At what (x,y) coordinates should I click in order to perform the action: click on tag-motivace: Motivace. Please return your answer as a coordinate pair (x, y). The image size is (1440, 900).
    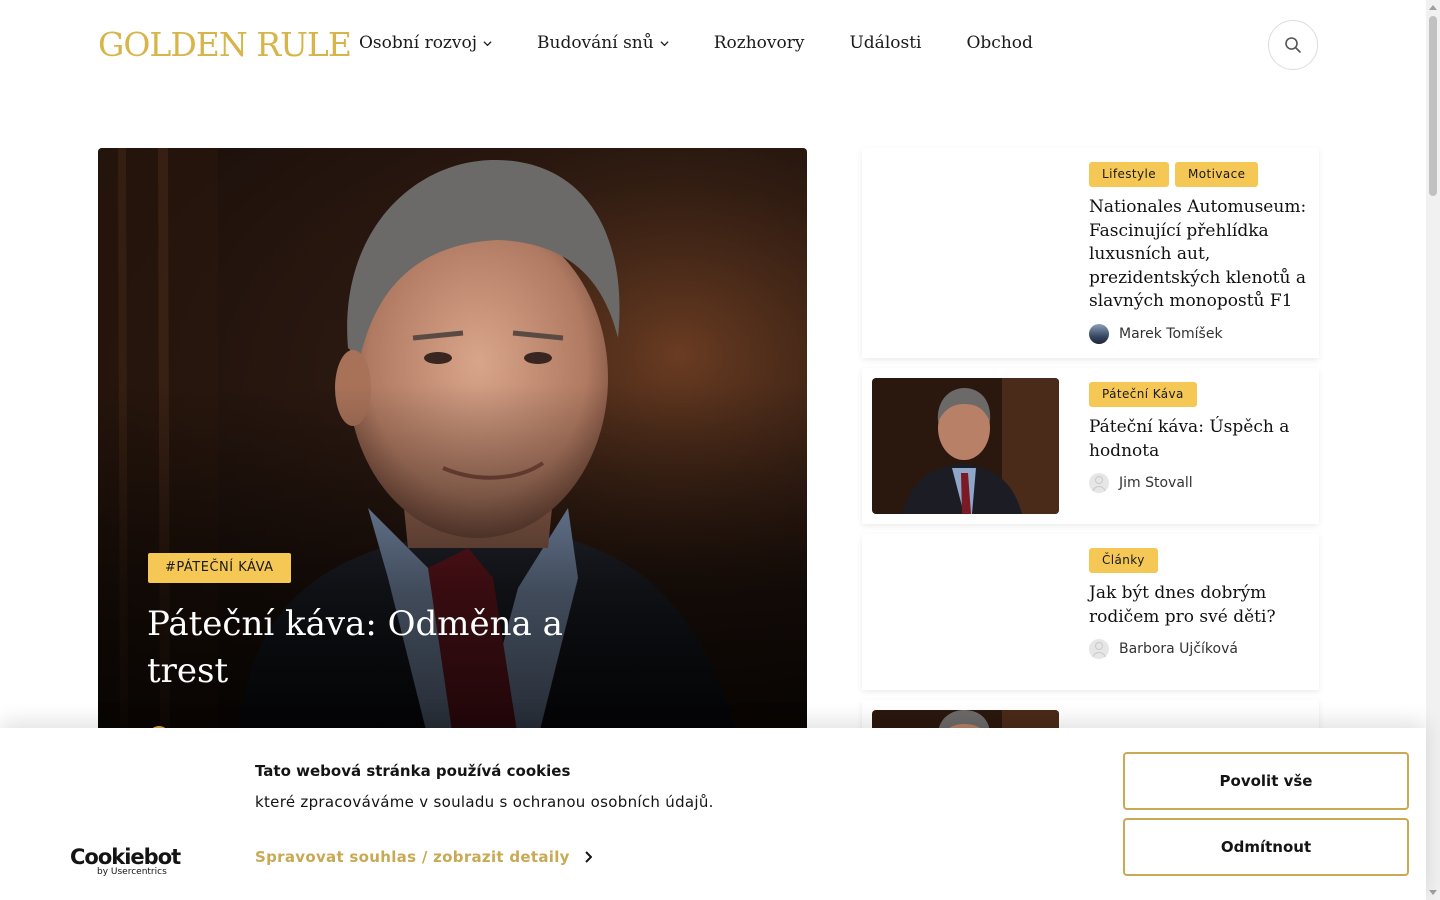
    Looking at the image, I should click on (1217, 174).